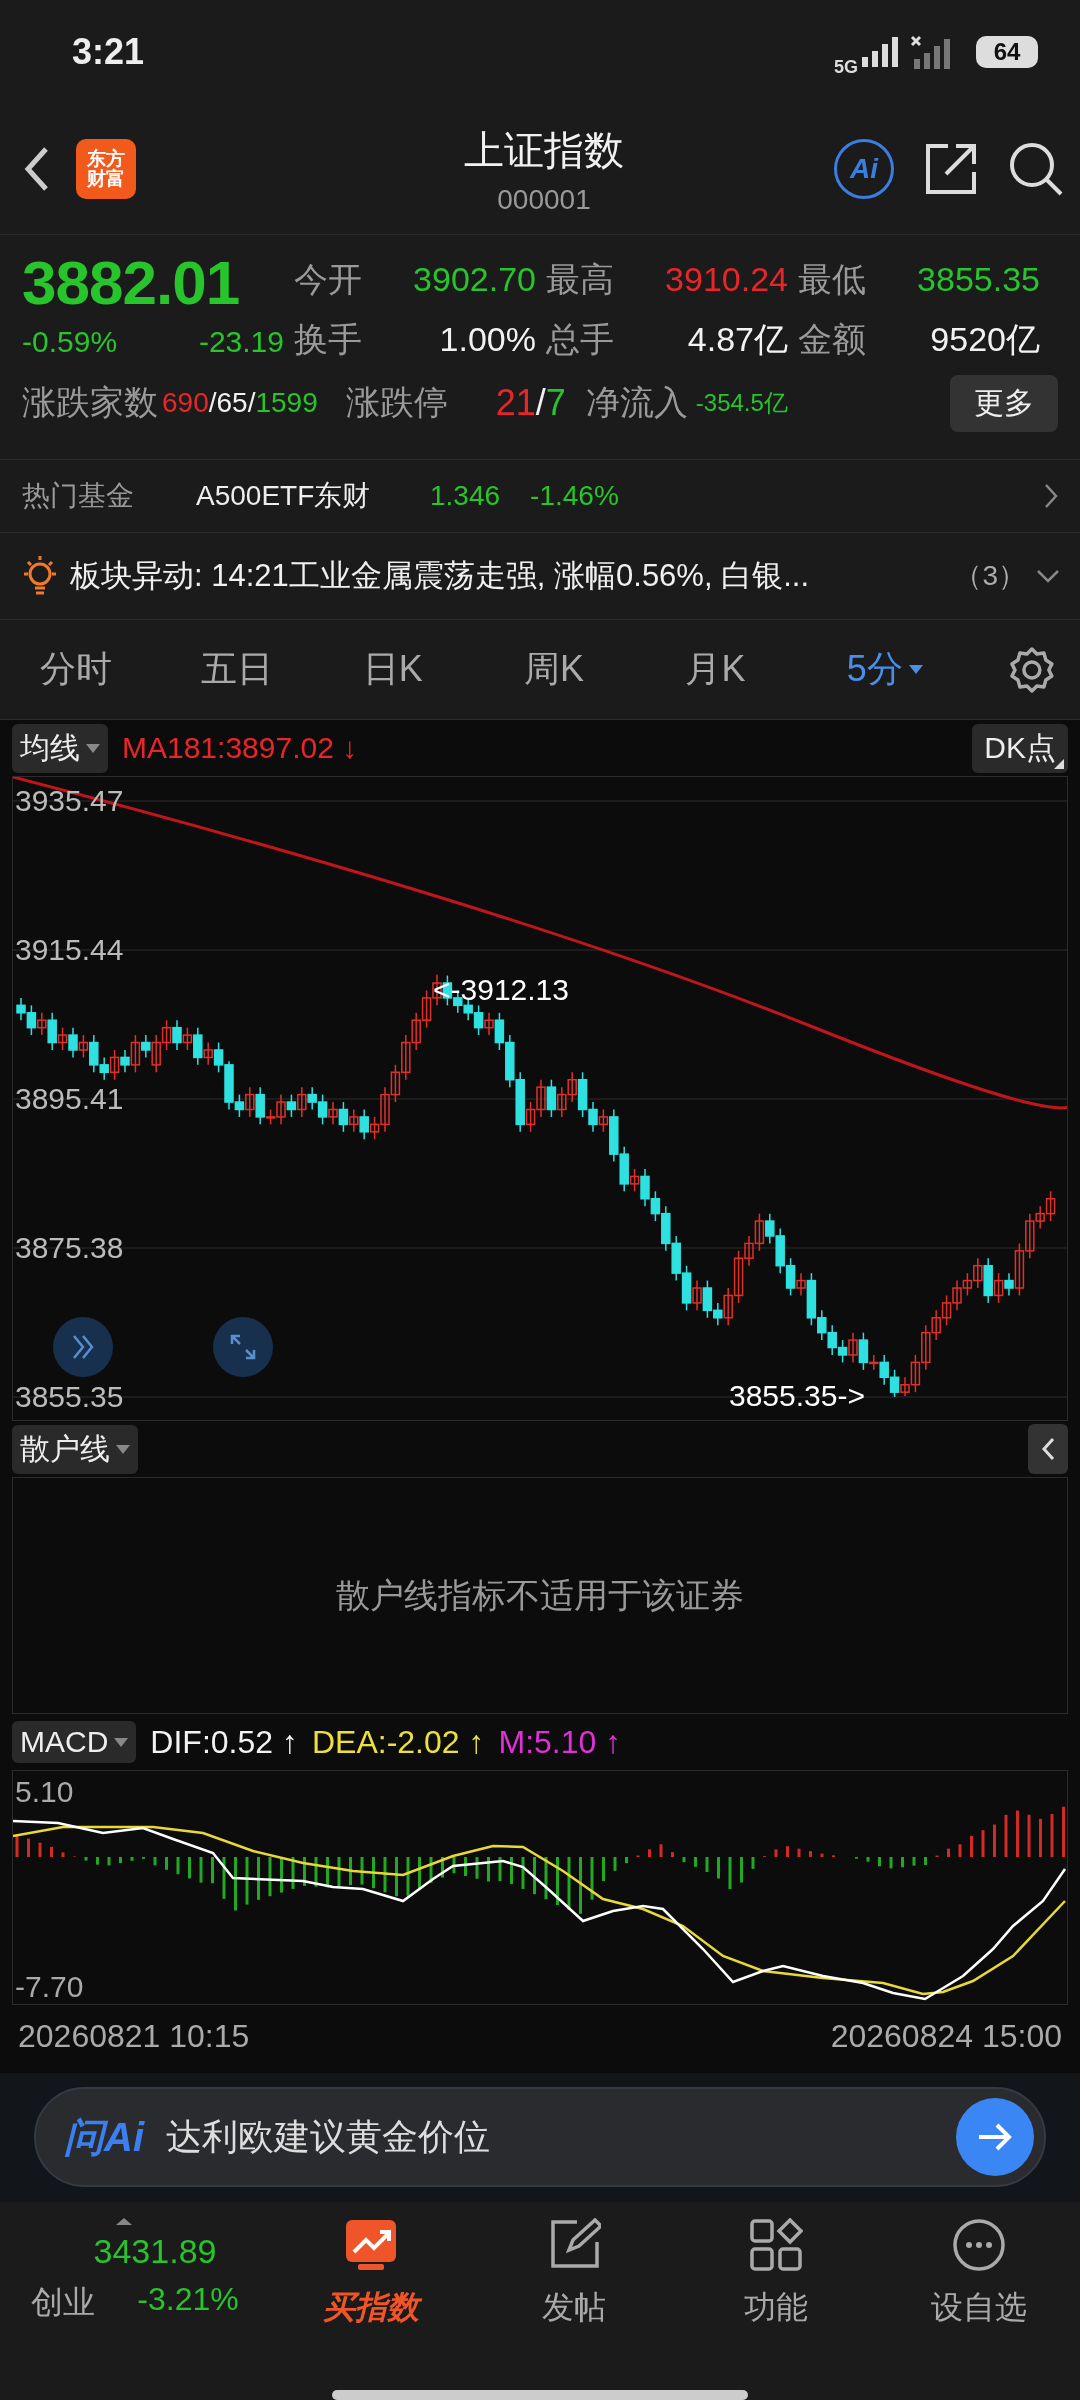 This screenshot has width=1080, height=2400. What do you see at coordinates (131, 282) in the screenshot?
I see `current-price: 3882.01` at bounding box center [131, 282].